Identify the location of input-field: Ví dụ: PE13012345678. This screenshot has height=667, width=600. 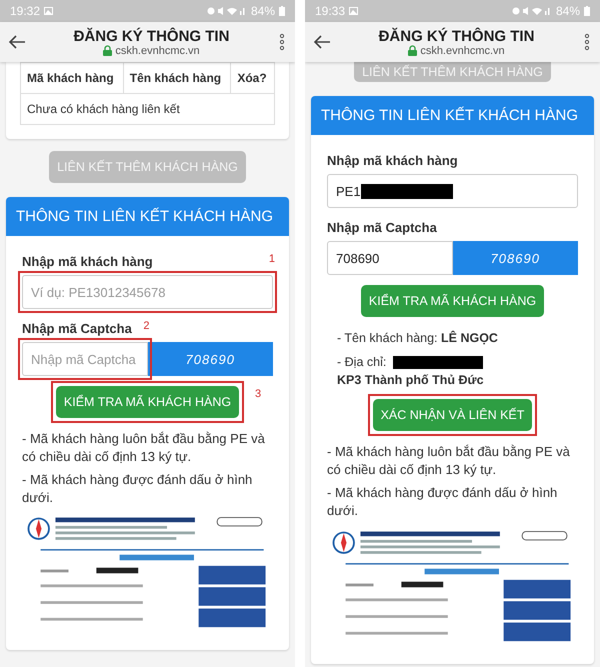
(147, 292).